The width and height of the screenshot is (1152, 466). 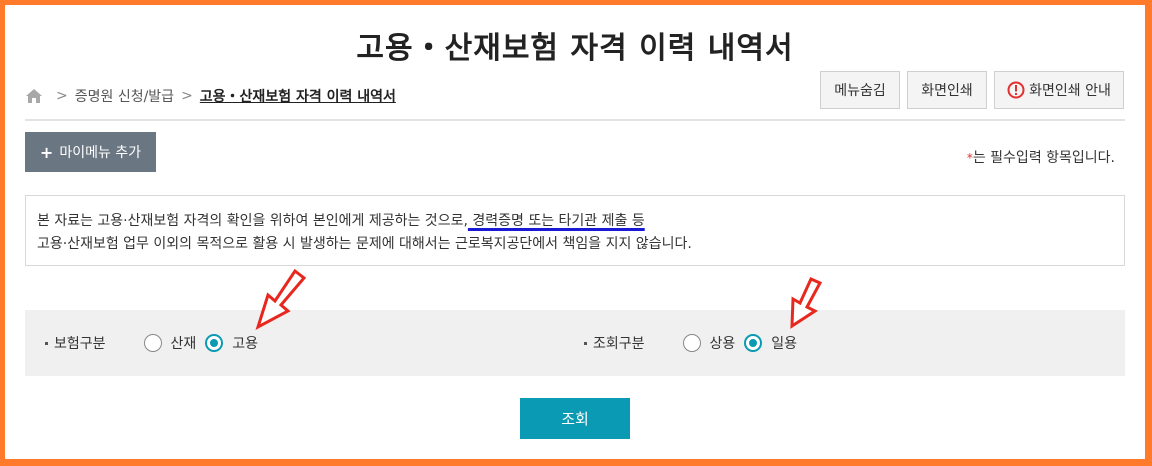 What do you see at coordinates (34, 96) in the screenshot?
I see `home-icon` at bounding box center [34, 96].